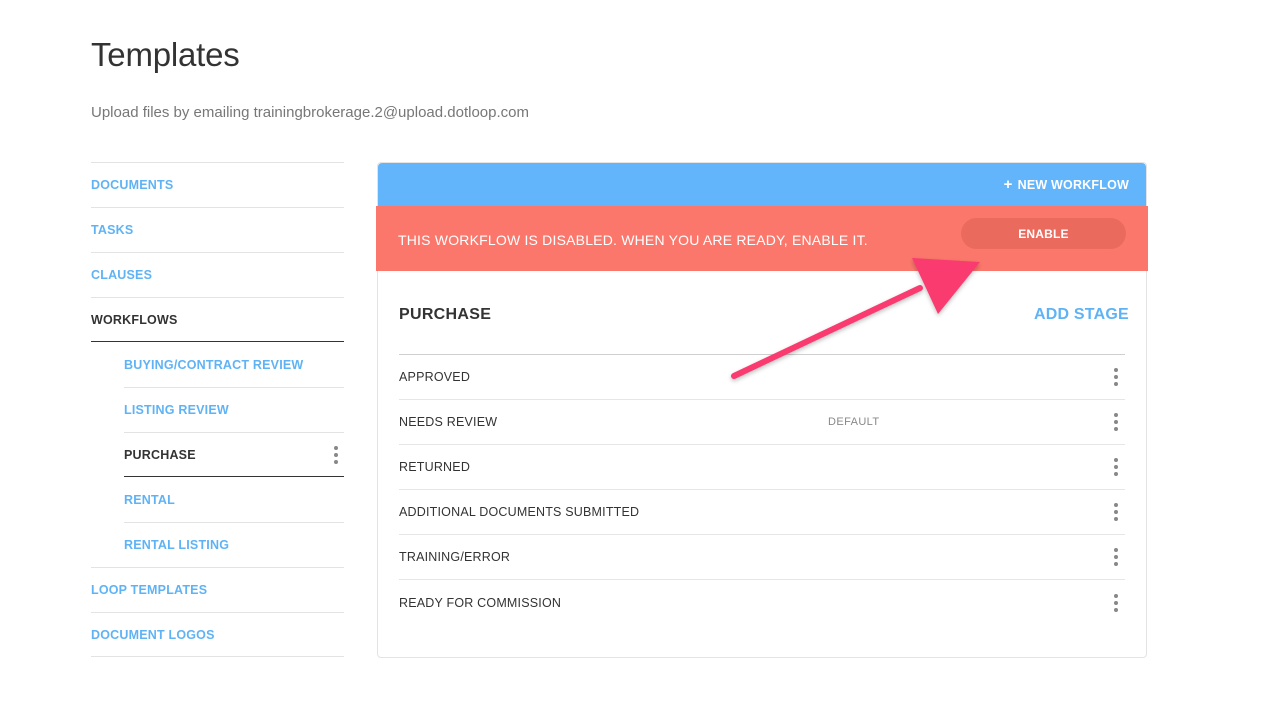  I want to click on sidebar-item-label: TASKS, so click(112, 230).